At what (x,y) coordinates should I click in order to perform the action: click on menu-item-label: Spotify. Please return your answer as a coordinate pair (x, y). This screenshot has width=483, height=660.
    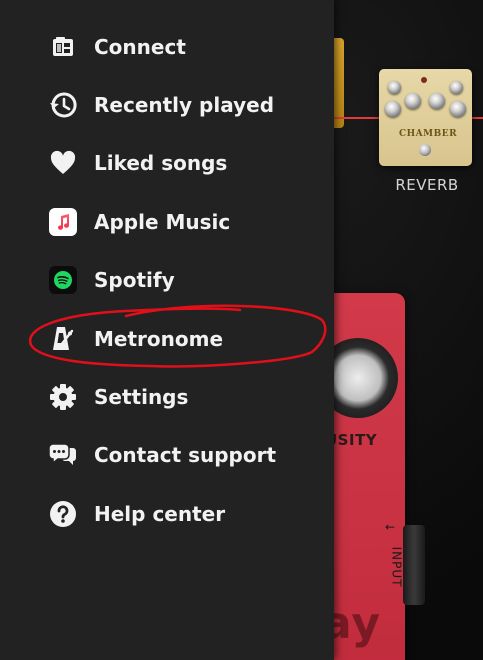
    Looking at the image, I should click on (134, 280).